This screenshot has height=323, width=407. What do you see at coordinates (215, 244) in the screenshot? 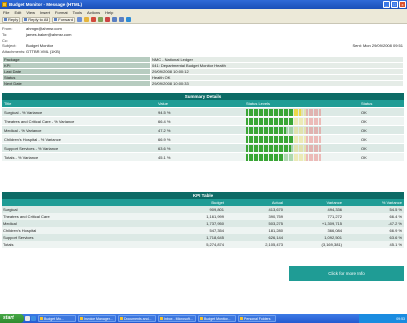
I see `kpi-budget: 5,274,874` at bounding box center [215, 244].